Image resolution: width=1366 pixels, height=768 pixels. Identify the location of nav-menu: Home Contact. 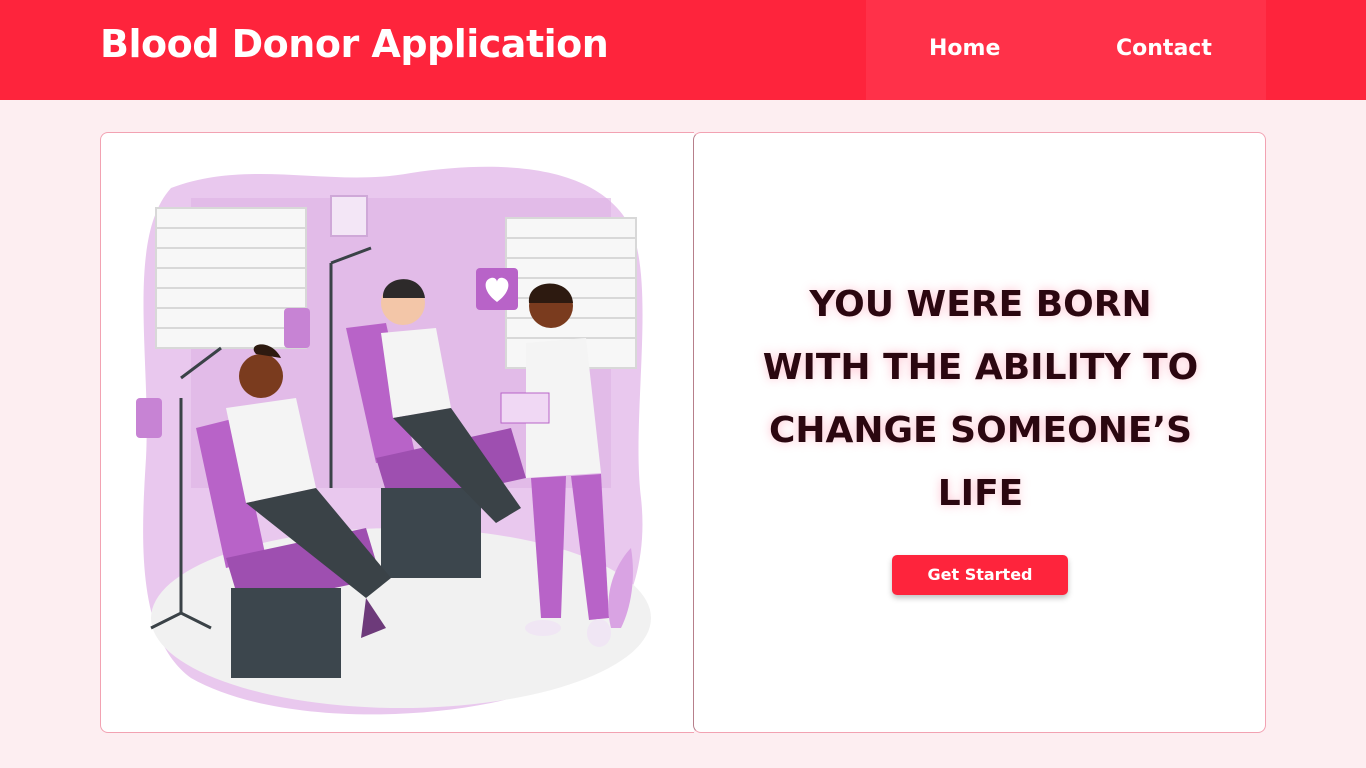
(1066, 50).